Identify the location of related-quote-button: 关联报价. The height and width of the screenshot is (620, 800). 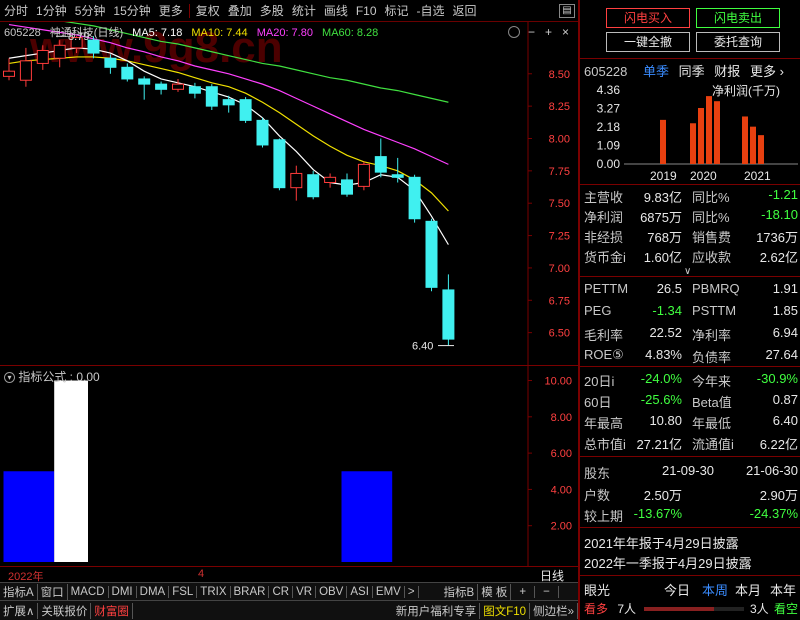
(65, 610).